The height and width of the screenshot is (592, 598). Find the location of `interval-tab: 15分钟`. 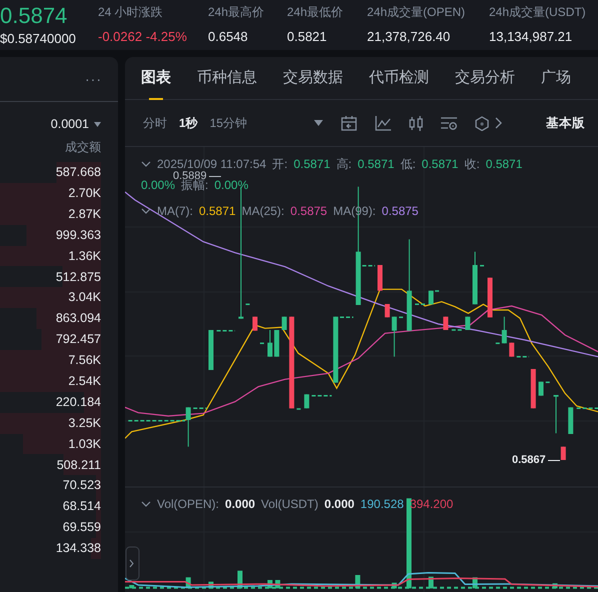

interval-tab: 15分钟 is located at coordinates (229, 123).